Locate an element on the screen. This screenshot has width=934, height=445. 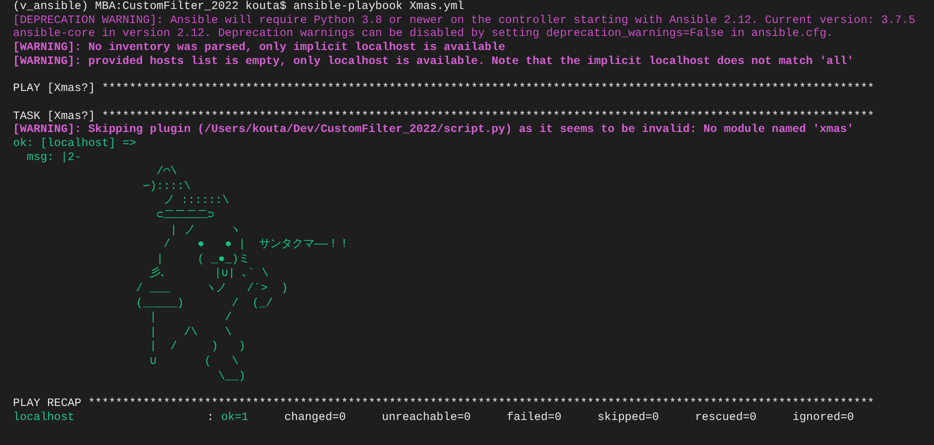
ascii-art-line: ∪ ( \ is located at coordinates (193, 362).